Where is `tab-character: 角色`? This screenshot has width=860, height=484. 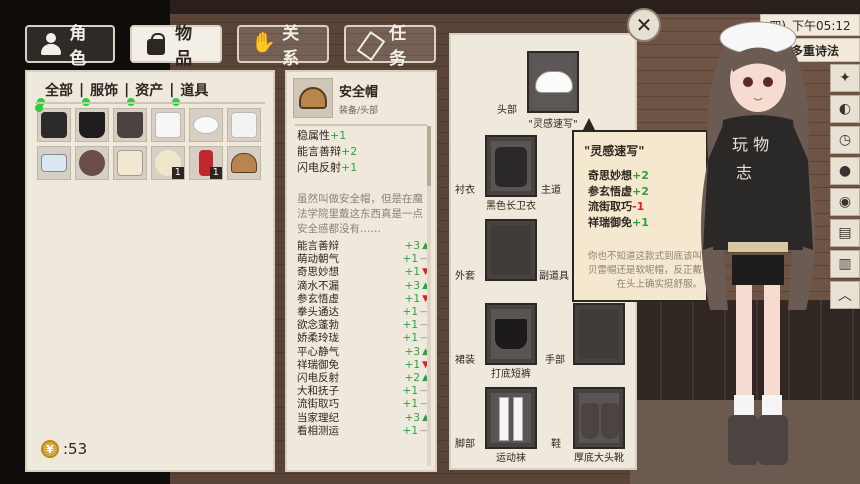 tab-character: 角色 is located at coordinates (70, 46).